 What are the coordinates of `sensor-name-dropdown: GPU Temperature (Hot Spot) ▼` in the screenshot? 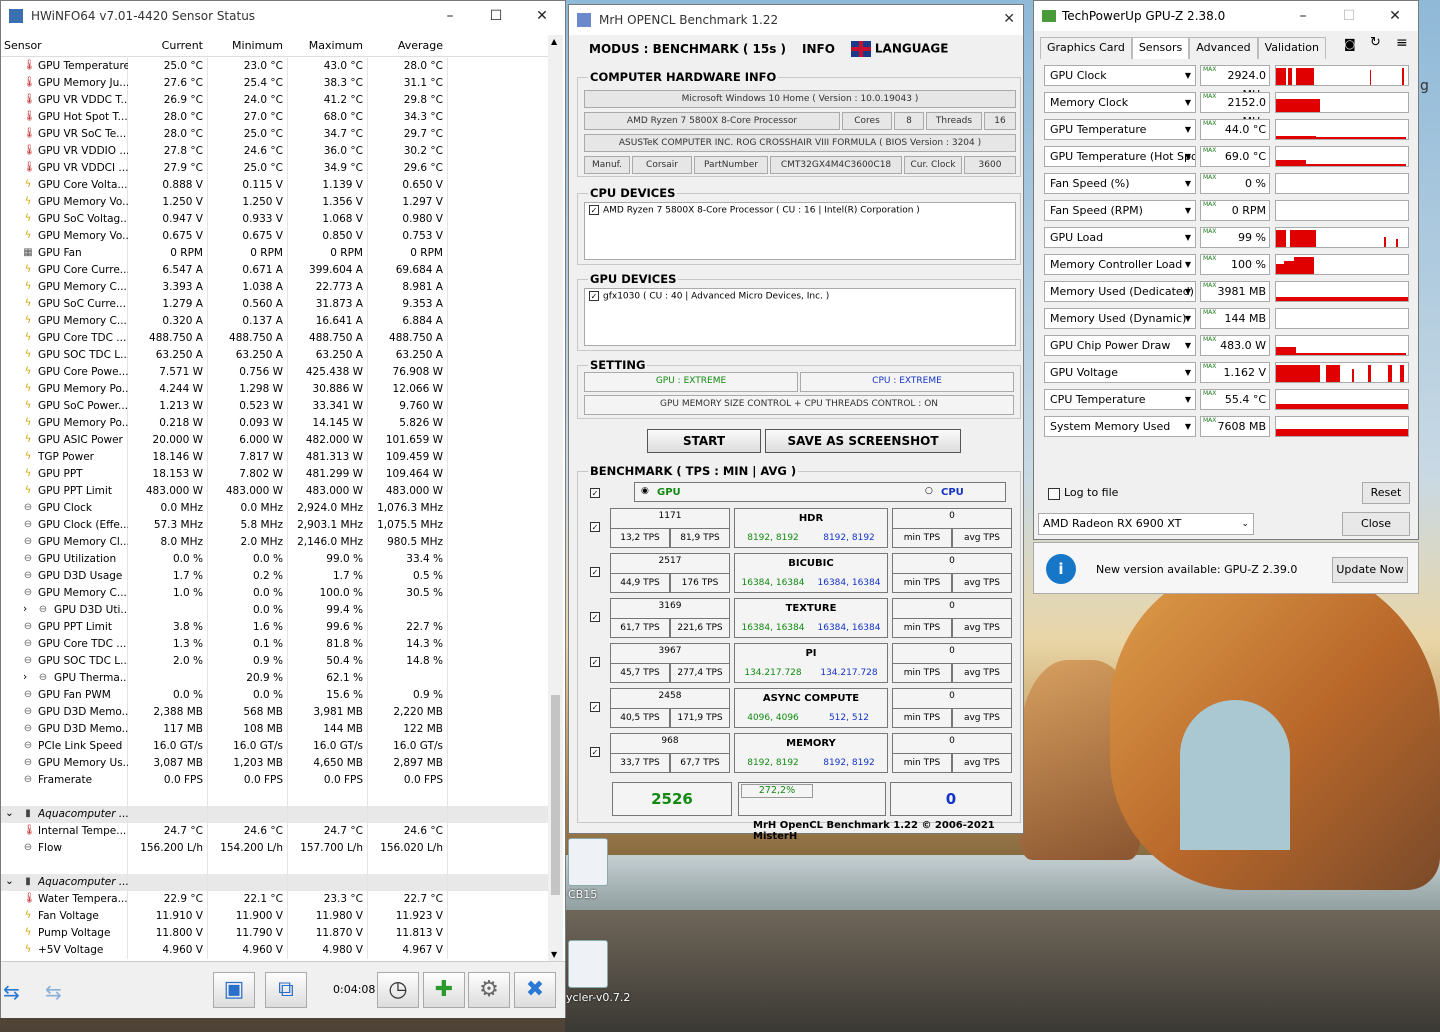 It's located at (1120, 156).